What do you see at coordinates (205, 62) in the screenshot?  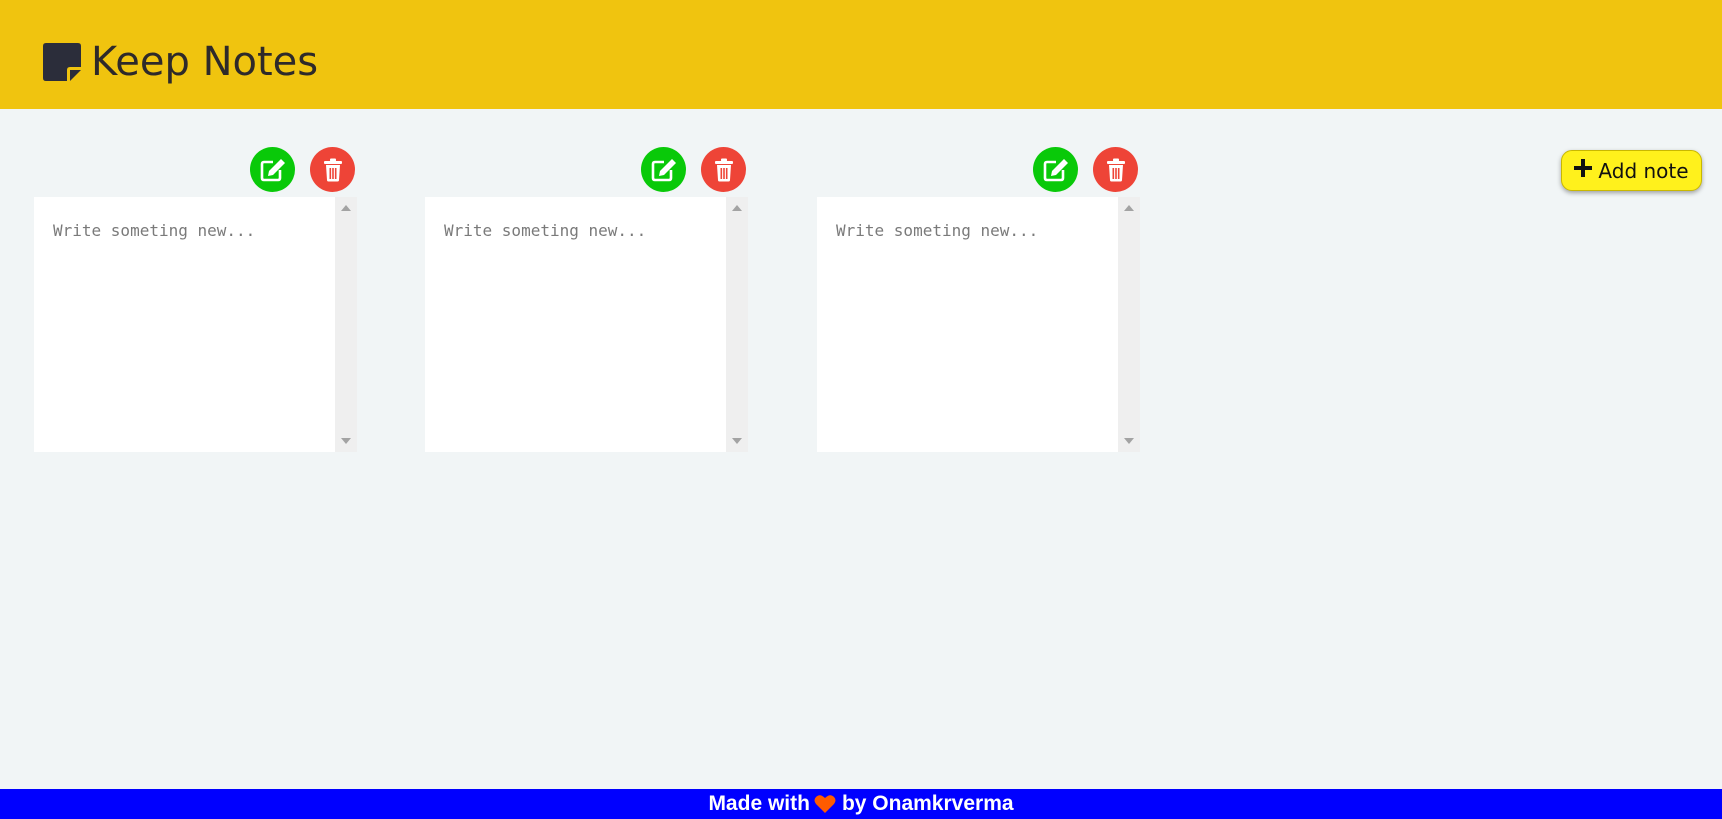 I see `app-title: Keep Notes` at bounding box center [205, 62].